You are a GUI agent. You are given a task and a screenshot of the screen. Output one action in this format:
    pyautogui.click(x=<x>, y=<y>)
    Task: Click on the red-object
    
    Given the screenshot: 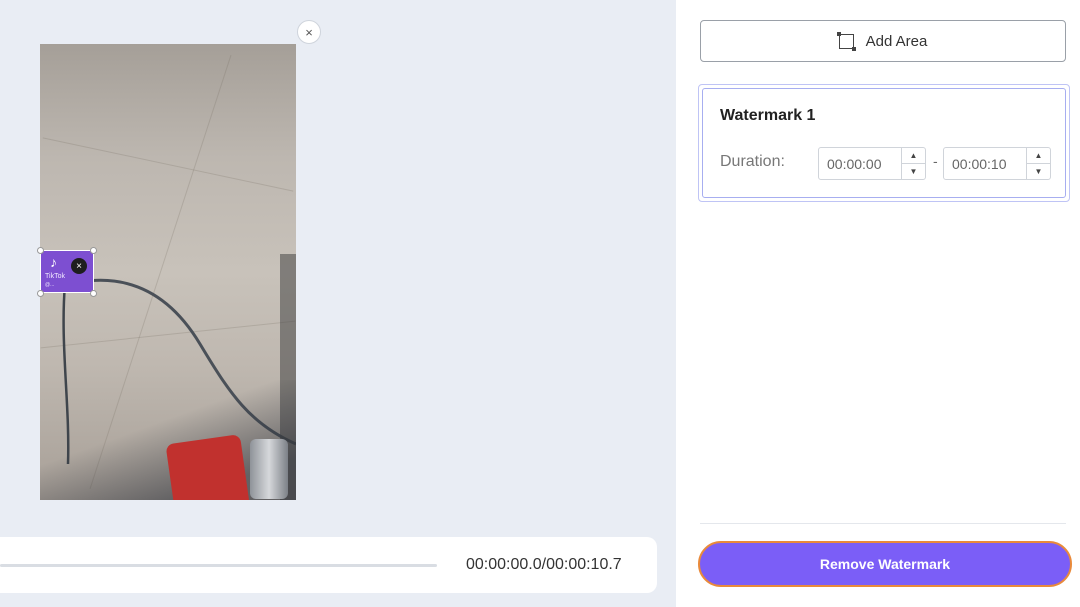 What is the action you would take?
    pyautogui.click(x=207, y=467)
    